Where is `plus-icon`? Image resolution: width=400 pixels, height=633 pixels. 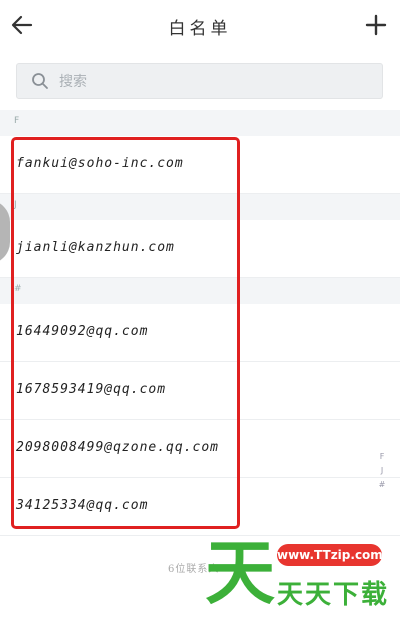
plus-icon is located at coordinates (376, 25).